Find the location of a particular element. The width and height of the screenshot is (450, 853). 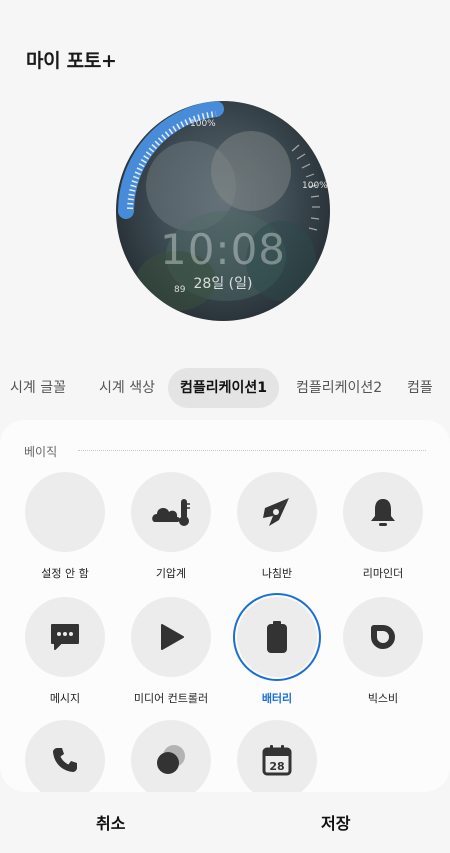

option-label: 메시지 is located at coordinates (65, 698).